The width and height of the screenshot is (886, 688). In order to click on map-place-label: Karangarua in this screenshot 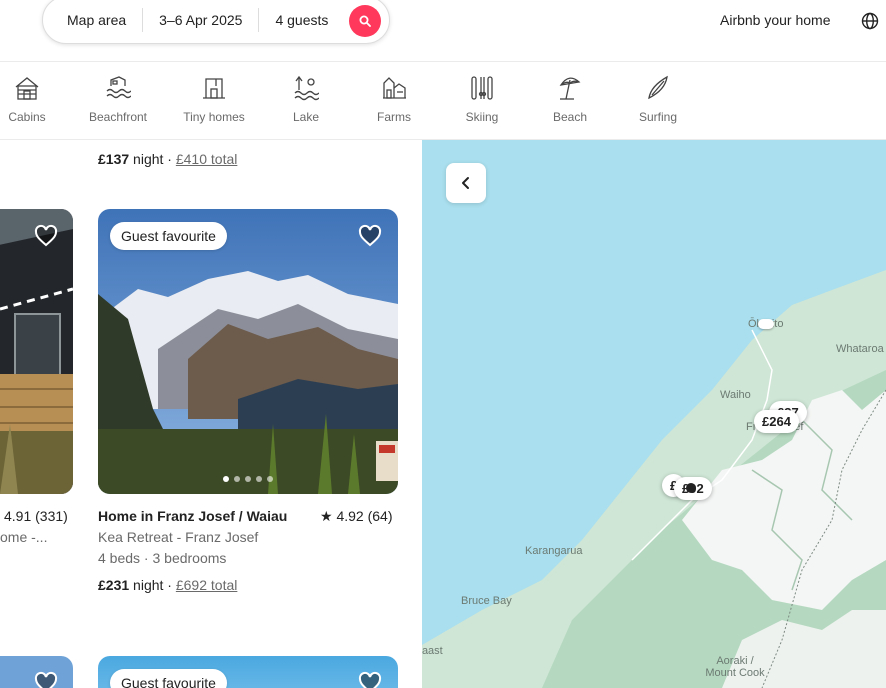, I will do `click(554, 551)`.